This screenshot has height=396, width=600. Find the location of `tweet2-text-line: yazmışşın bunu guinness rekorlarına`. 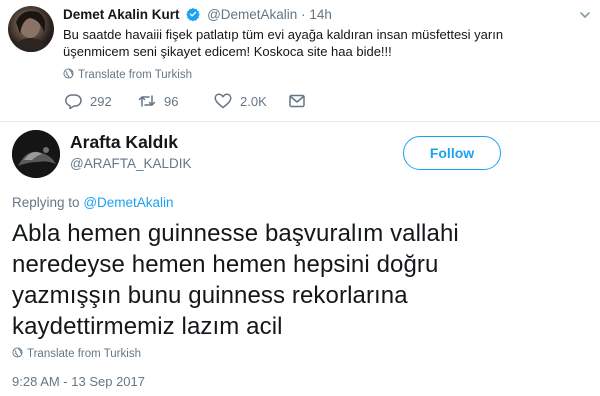

tweet2-text-line: yazmışşın bunu guinness rekorlarına is located at coordinates (210, 295).